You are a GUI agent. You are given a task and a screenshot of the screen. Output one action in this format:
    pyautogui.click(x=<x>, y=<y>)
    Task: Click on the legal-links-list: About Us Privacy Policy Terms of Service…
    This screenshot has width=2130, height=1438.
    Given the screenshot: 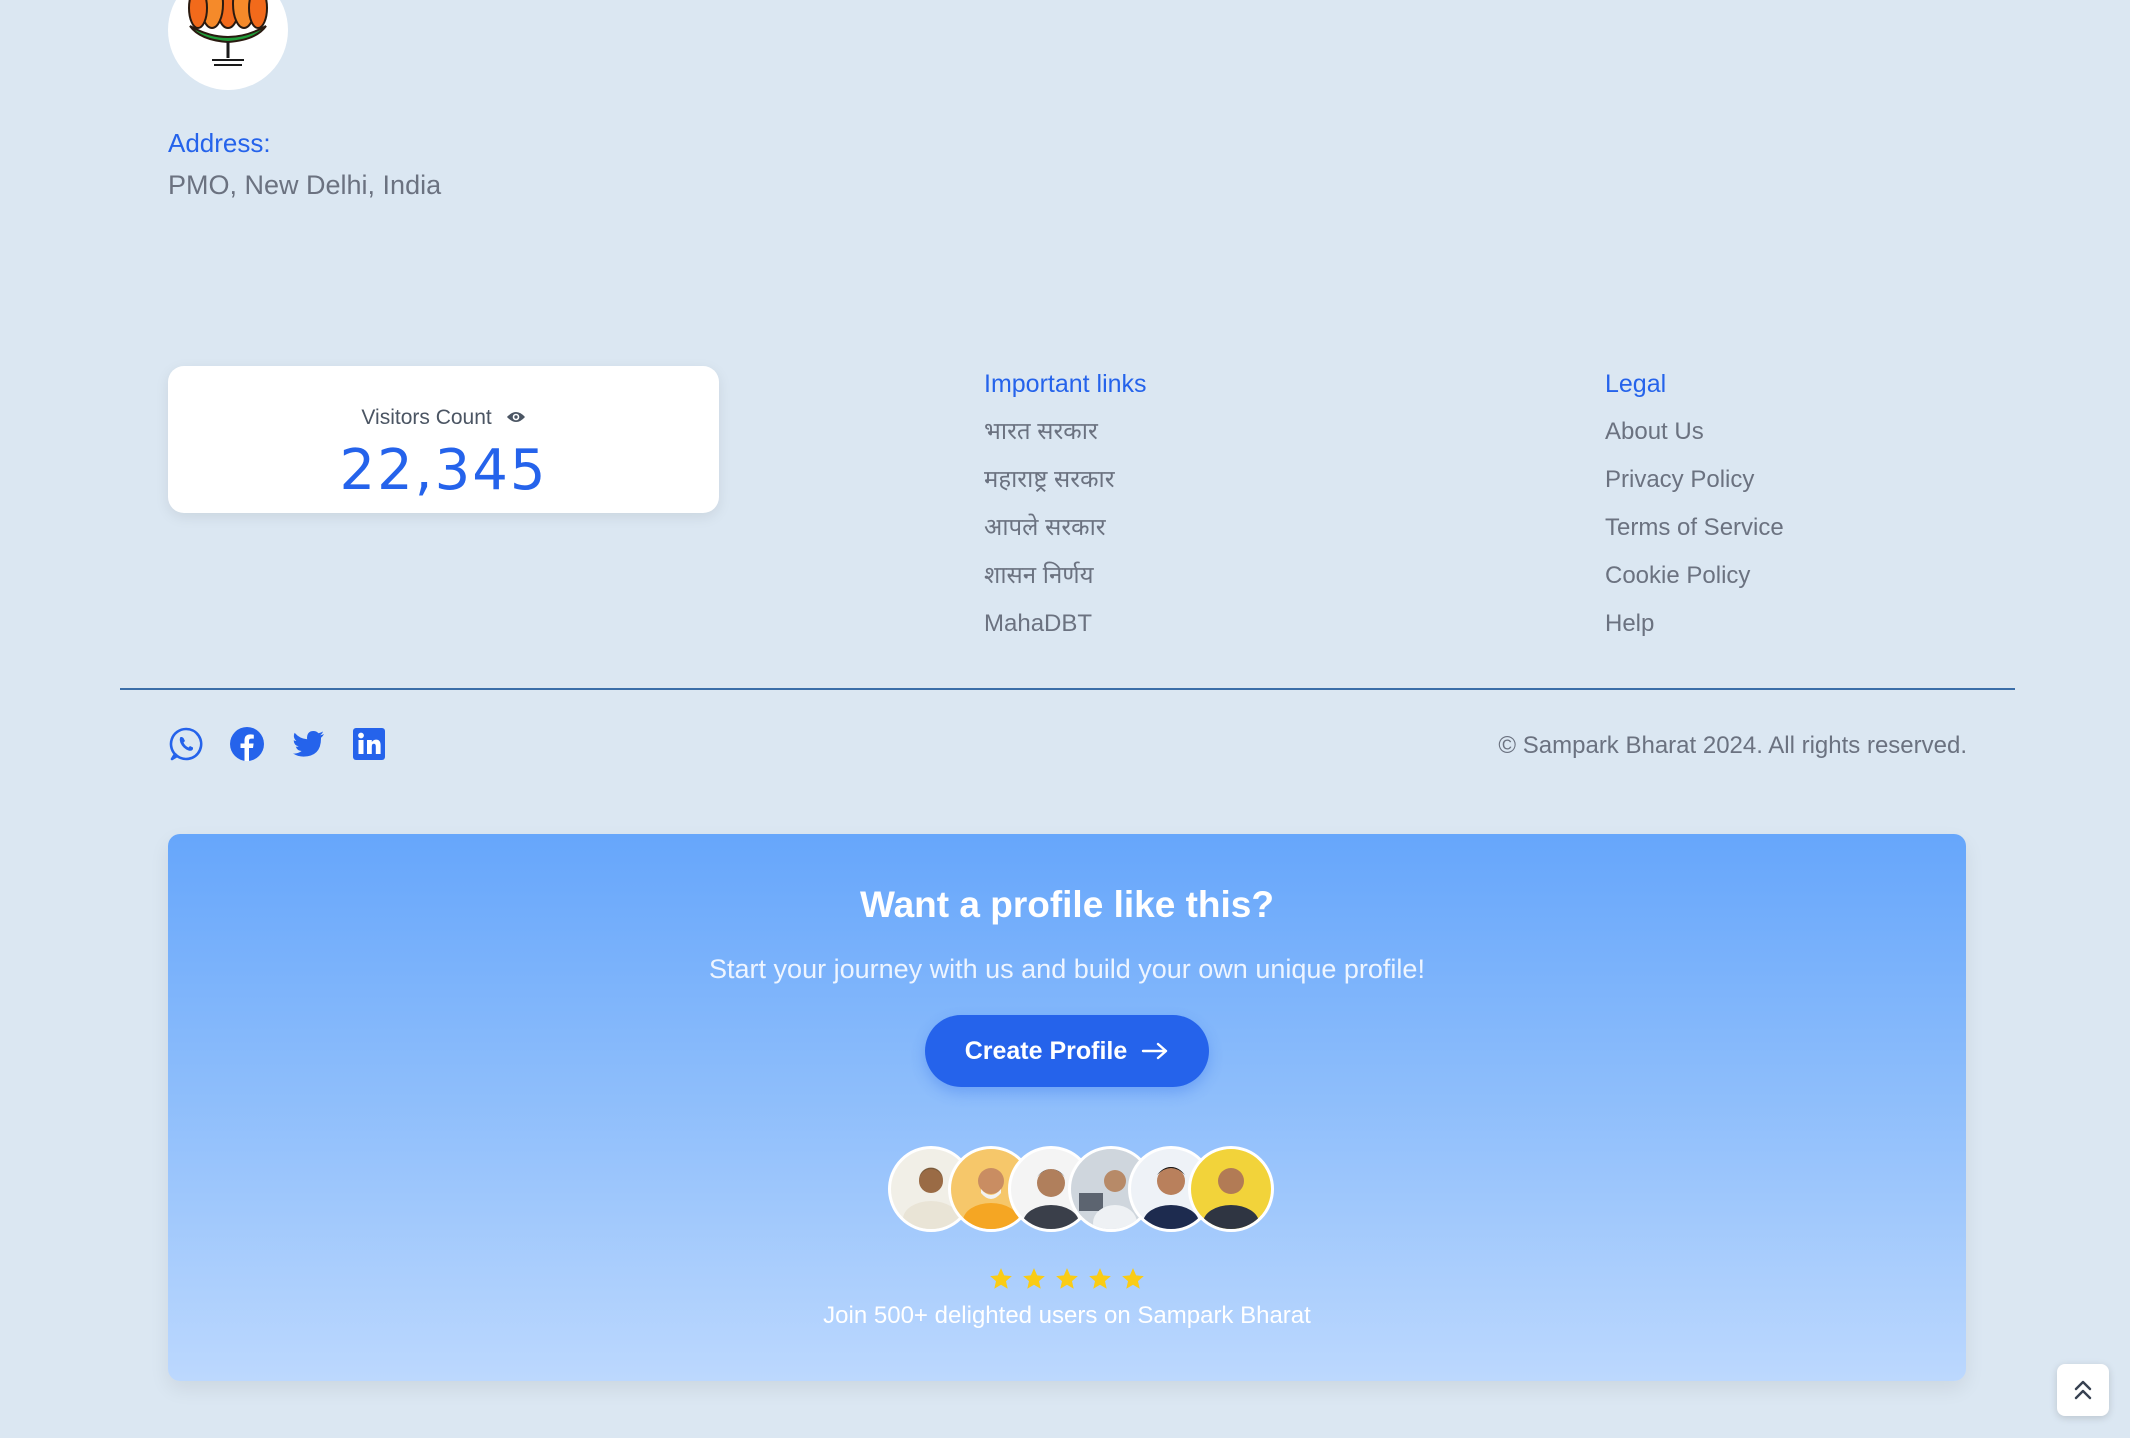 What is the action you would take?
    pyautogui.click(x=1694, y=528)
    